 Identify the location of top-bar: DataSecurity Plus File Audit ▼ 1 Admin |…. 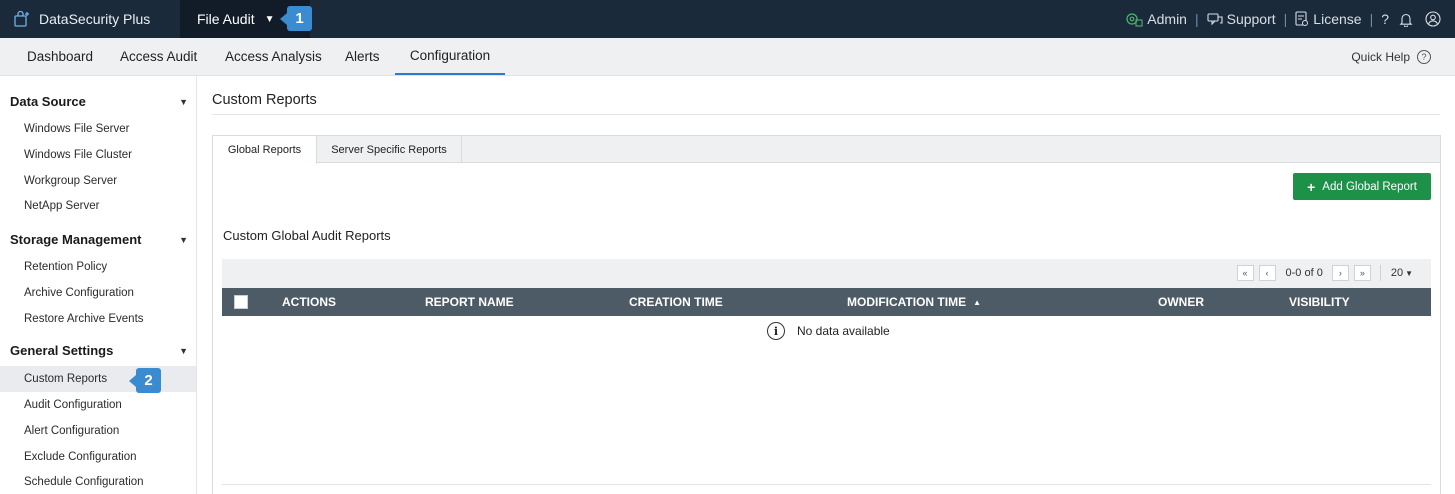
(727, 19).